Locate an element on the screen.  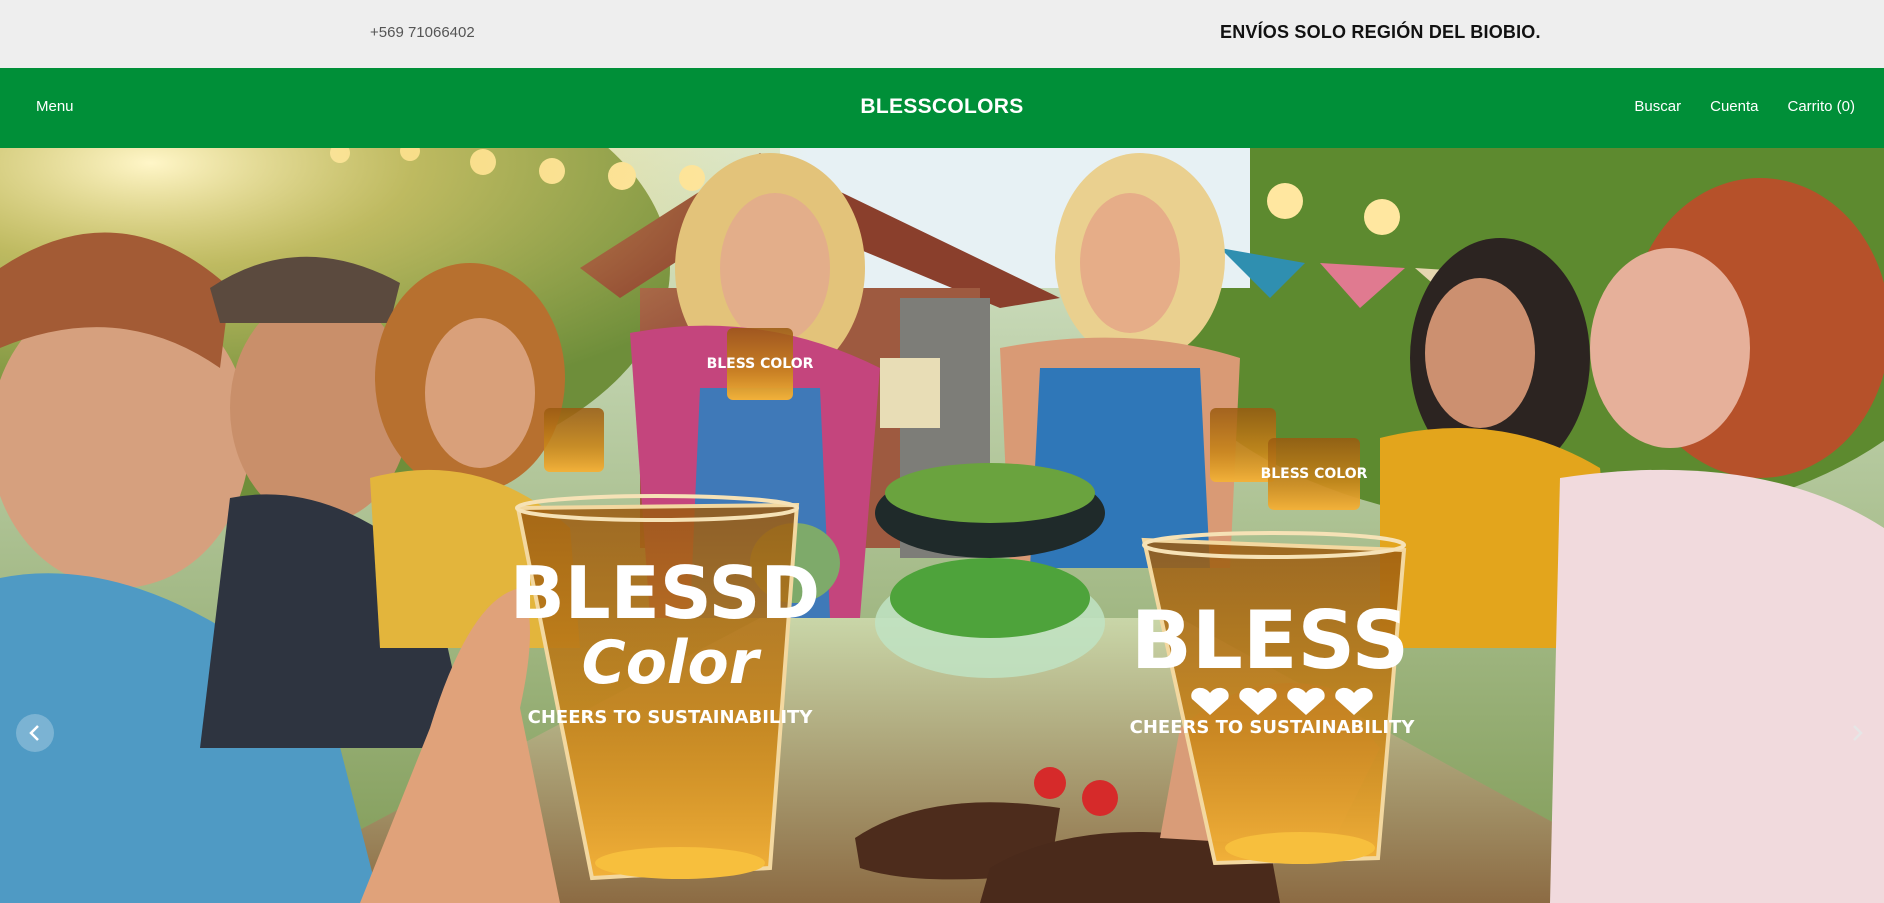
menu-button: Menu is located at coordinates (55, 106).